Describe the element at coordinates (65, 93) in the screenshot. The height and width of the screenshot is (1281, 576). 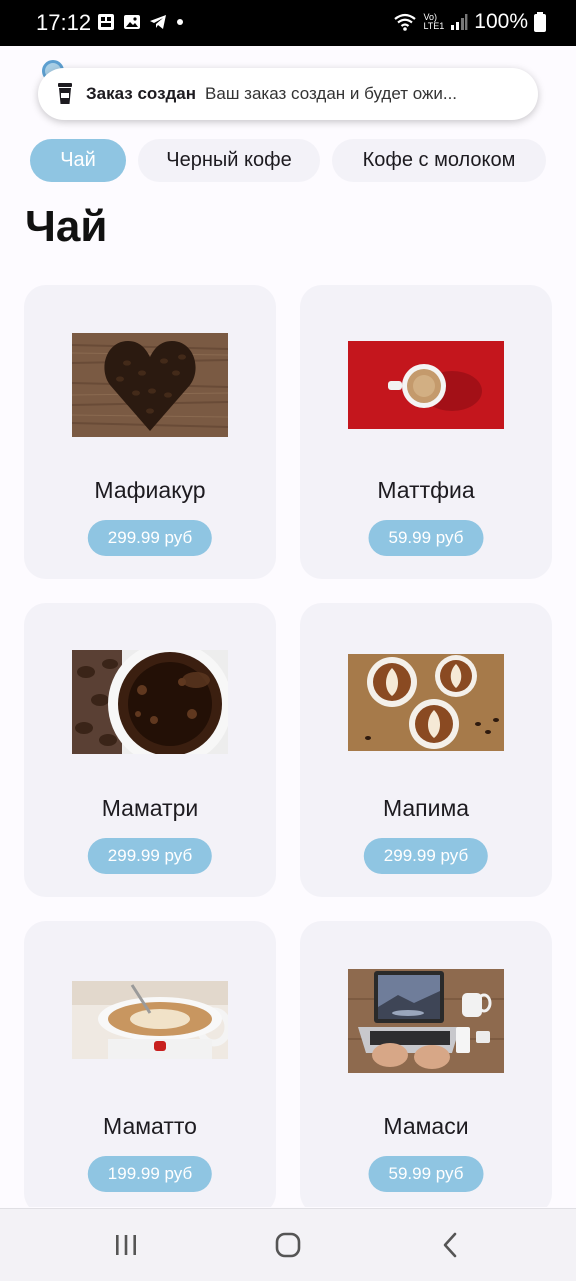
I see `coffee-cup-icon` at that location.